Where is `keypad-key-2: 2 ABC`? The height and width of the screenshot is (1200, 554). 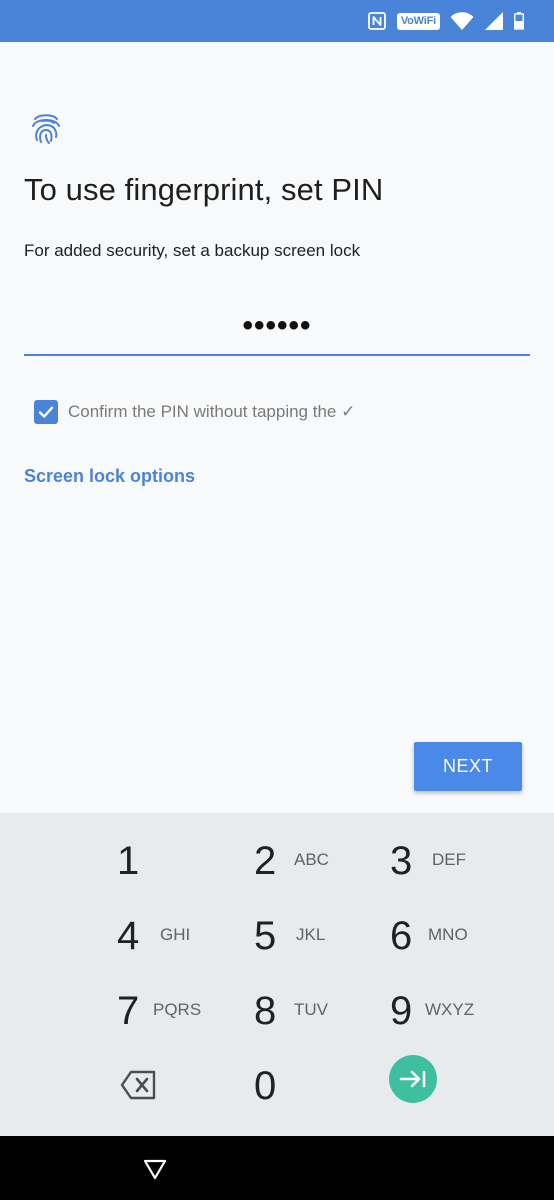 keypad-key-2: 2 ABC is located at coordinates (304, 861).